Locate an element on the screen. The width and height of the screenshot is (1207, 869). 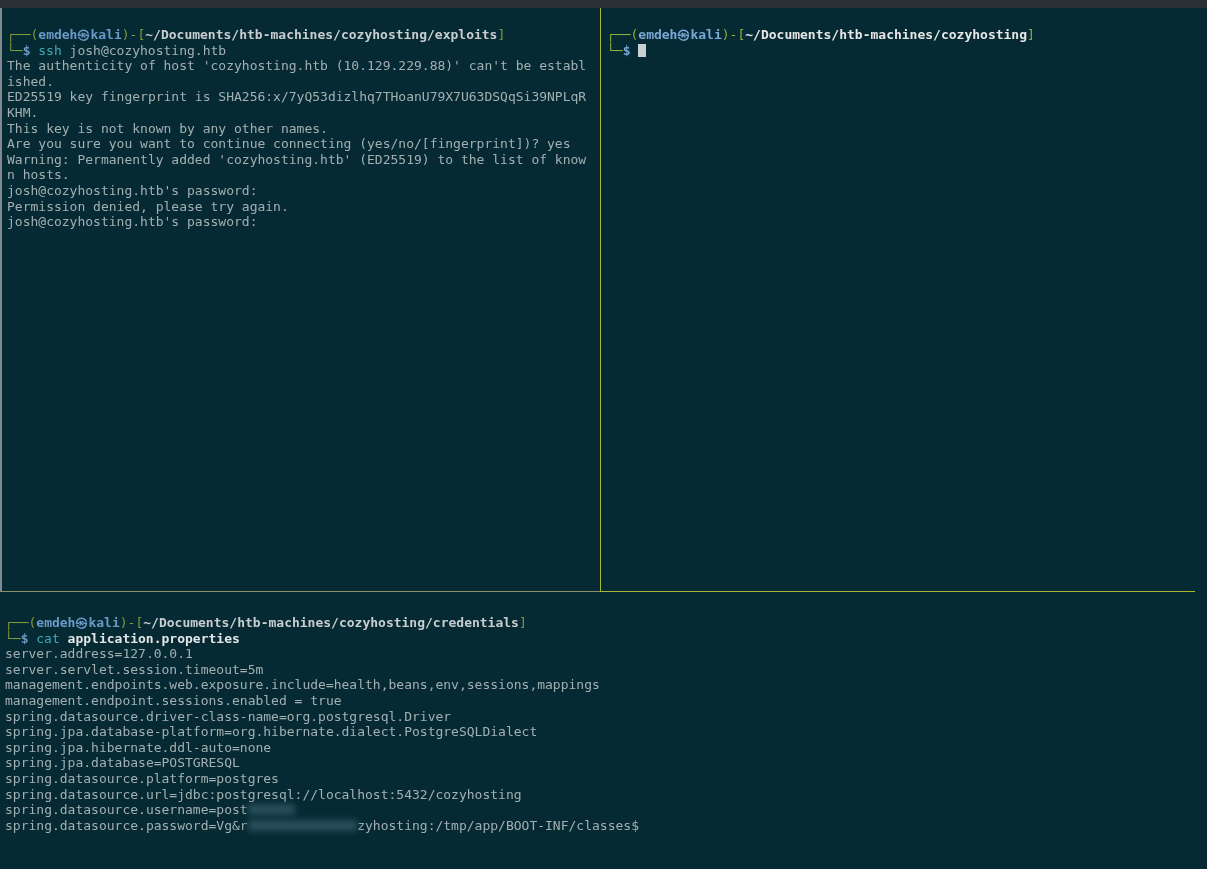
output-line: spring.datasource.username=post is located at coordinates (600, 810).